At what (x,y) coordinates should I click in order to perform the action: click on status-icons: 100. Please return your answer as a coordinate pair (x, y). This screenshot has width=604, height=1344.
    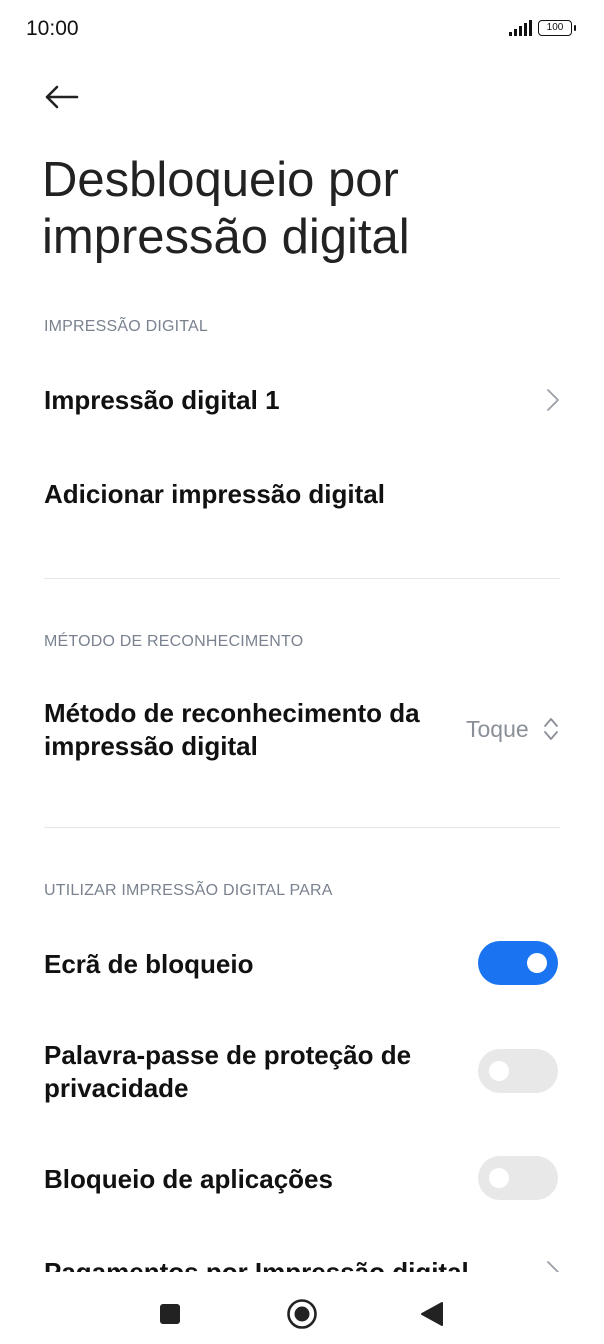
    Looking at the image, I should click on (542, 28).